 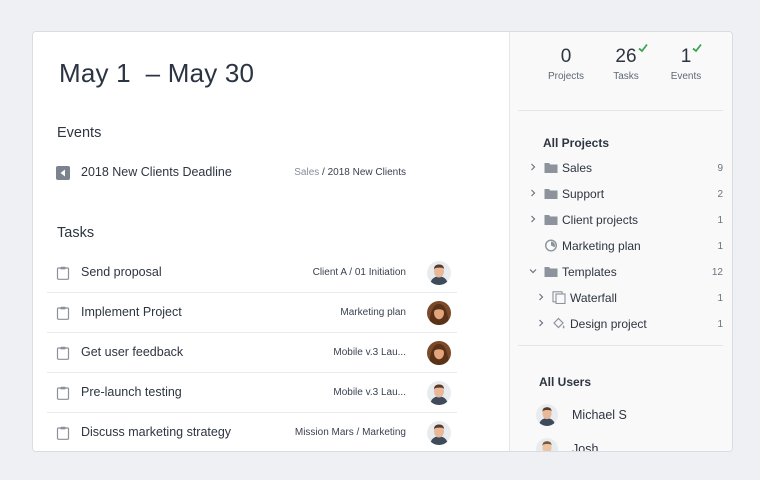 I want to click on stat-projects: 0 Projects, so click(x=566, y=64).